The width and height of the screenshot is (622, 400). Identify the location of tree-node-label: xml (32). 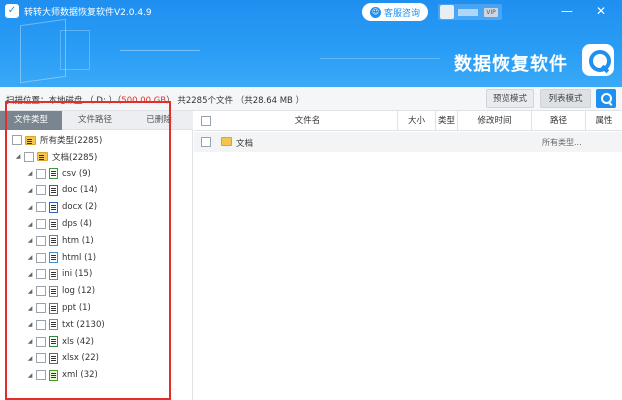
(80, 375).